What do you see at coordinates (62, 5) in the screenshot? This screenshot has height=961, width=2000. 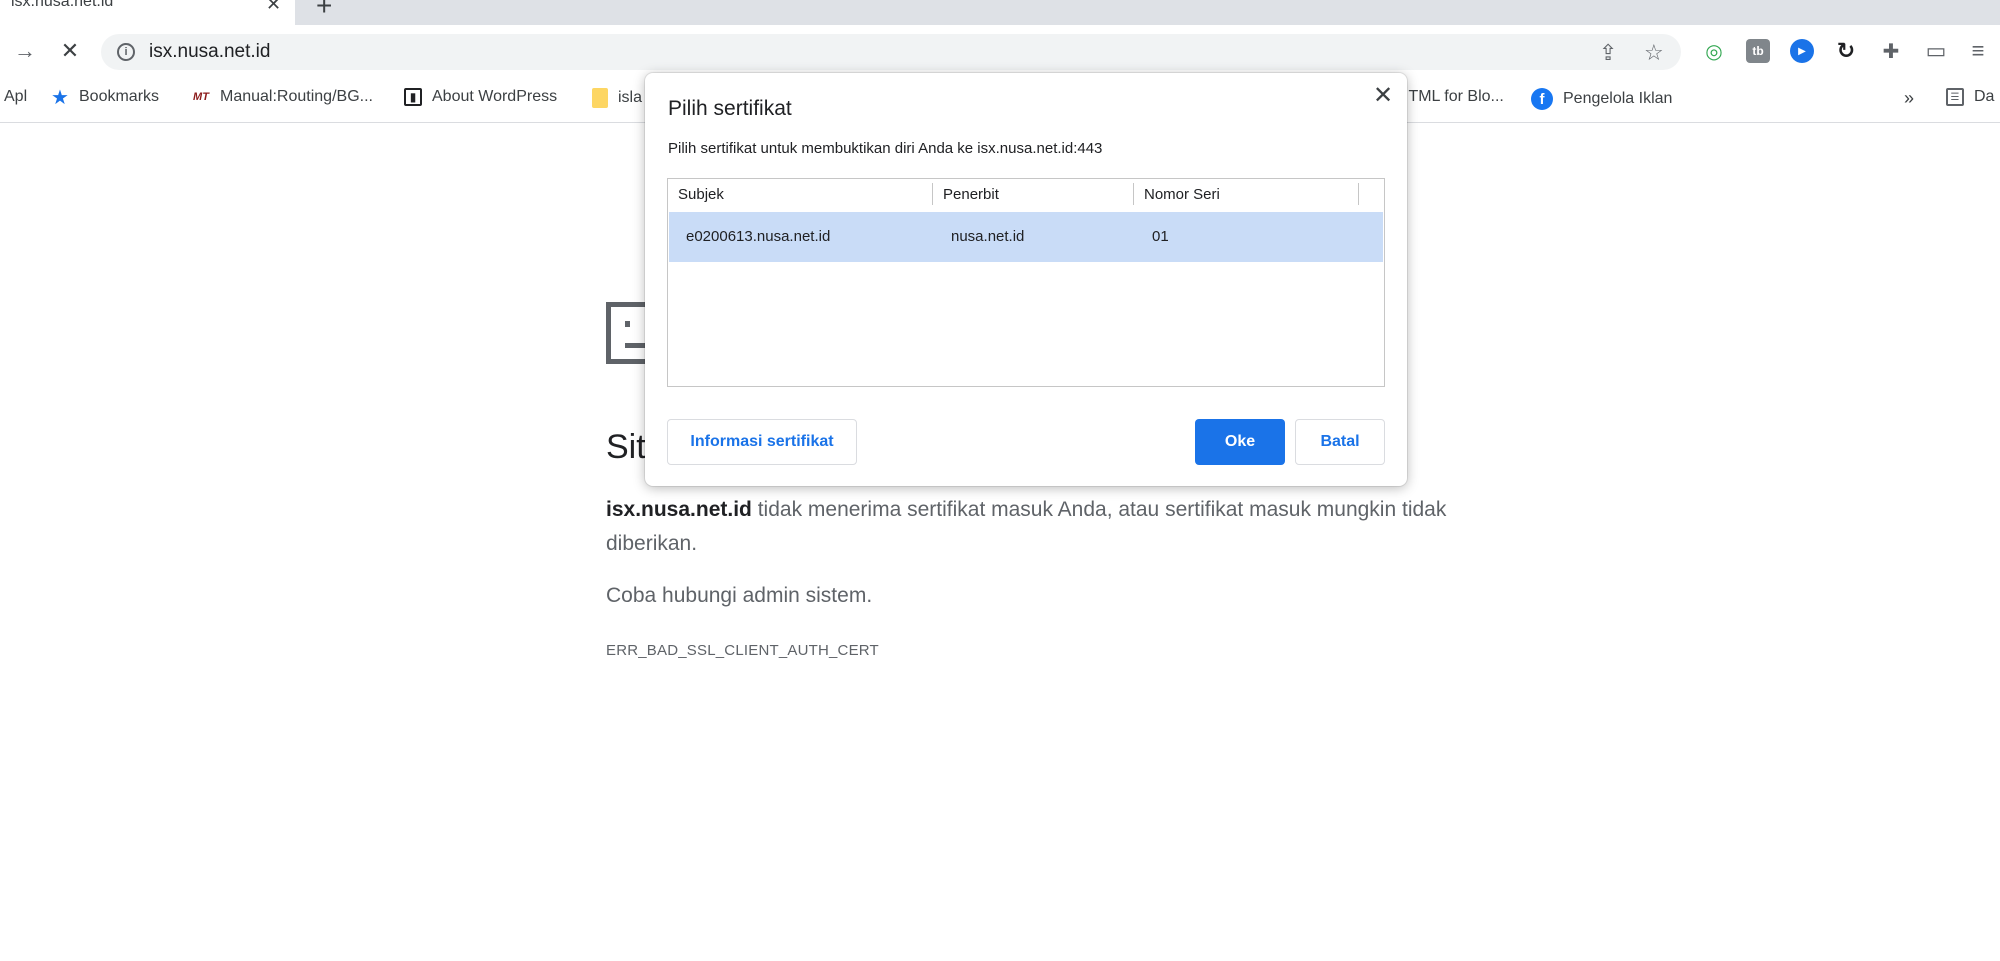 I see `tab-title: isx.nusa.net.id` at bounding box center [62, 5].